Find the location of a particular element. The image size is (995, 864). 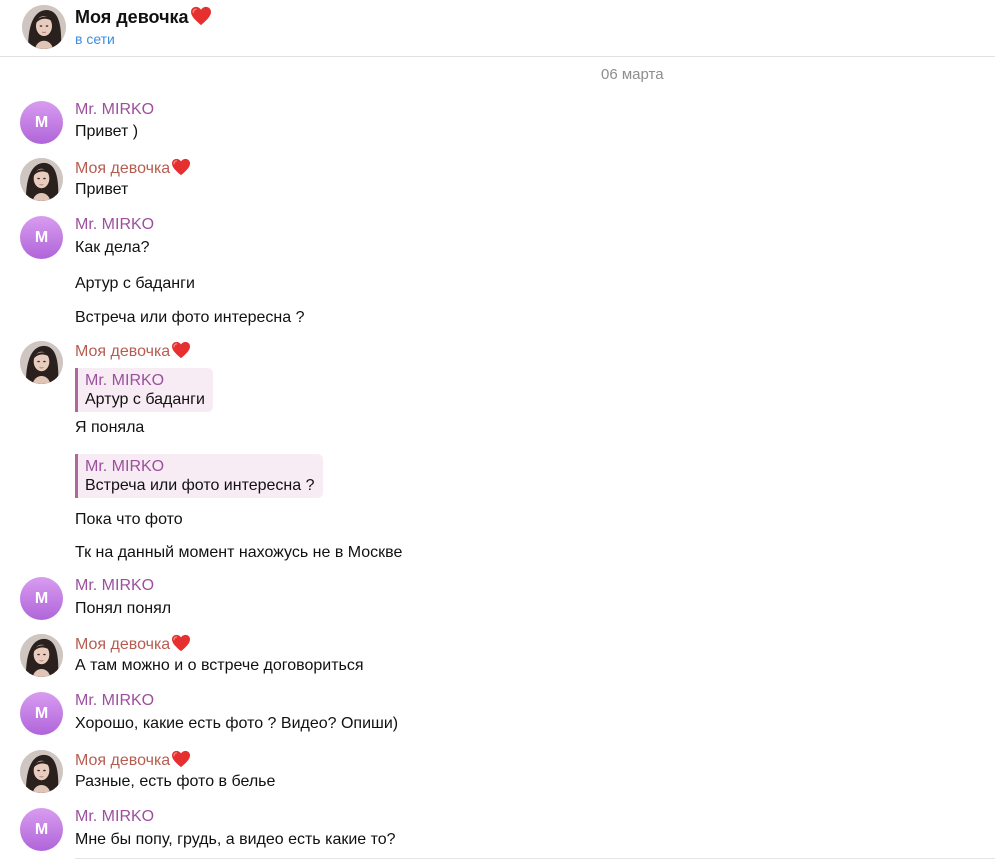

message-text: Тк на данный момент нахожусь не в Москве is located at coordinates (239, 552).